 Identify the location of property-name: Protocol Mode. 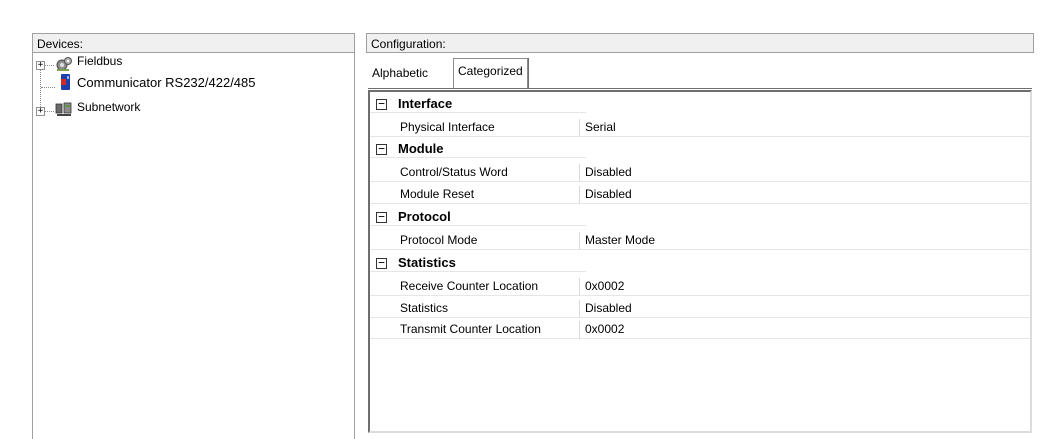
(475, 241).